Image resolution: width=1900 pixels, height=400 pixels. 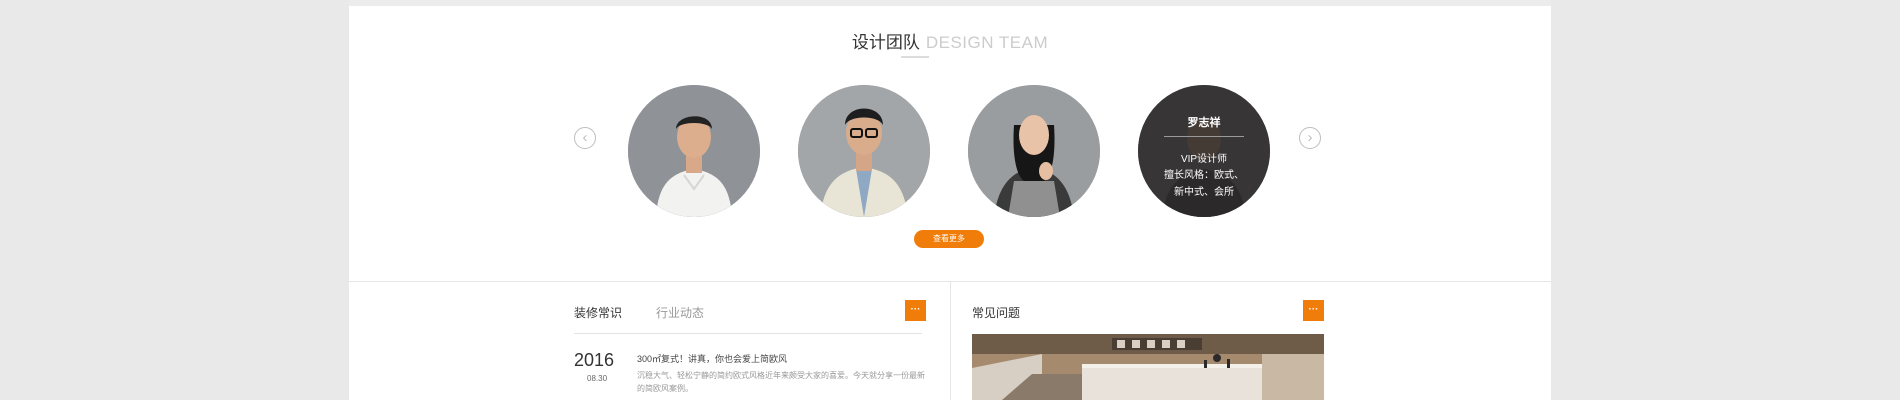 I want to click on news-header-line, so click(x=748, y=333).